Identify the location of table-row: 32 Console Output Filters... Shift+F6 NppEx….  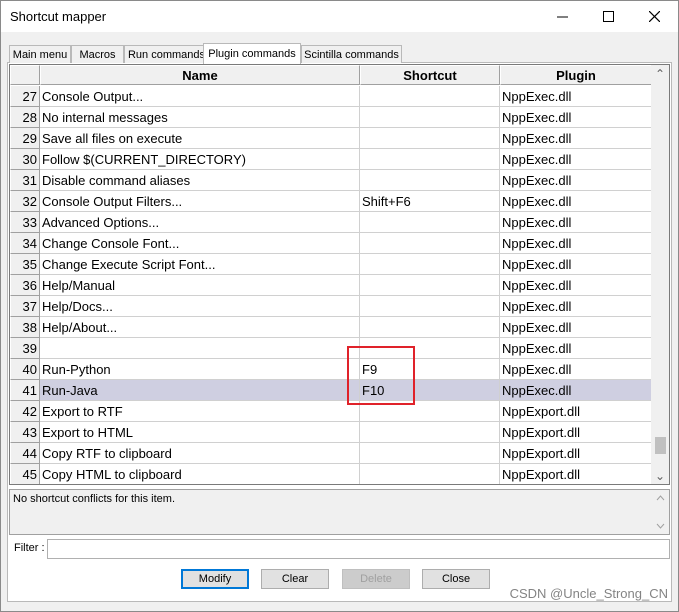
(331, 201).